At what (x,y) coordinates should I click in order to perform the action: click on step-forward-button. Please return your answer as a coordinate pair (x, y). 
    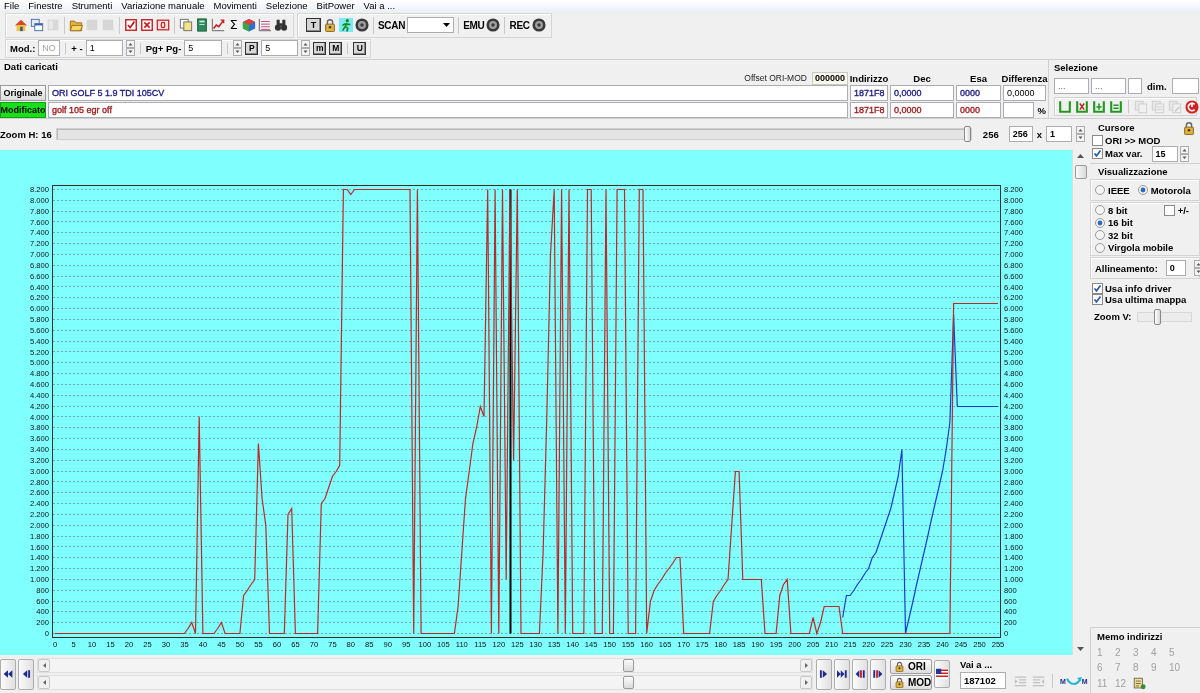
    Looking at the image, I should click on (824, 674).